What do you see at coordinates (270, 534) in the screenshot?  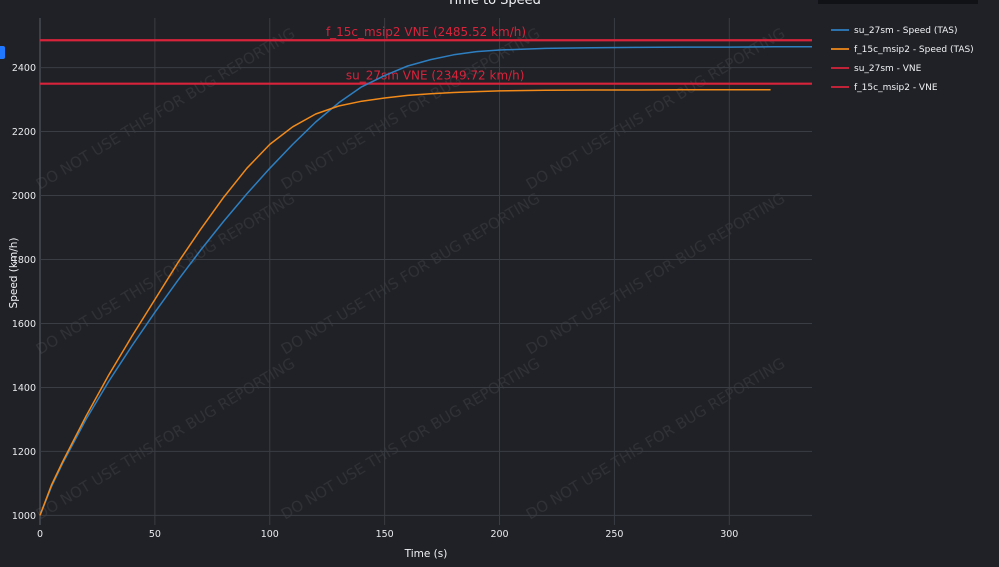 I see `x-tick-label: 100` at bounding box center [270, 534].